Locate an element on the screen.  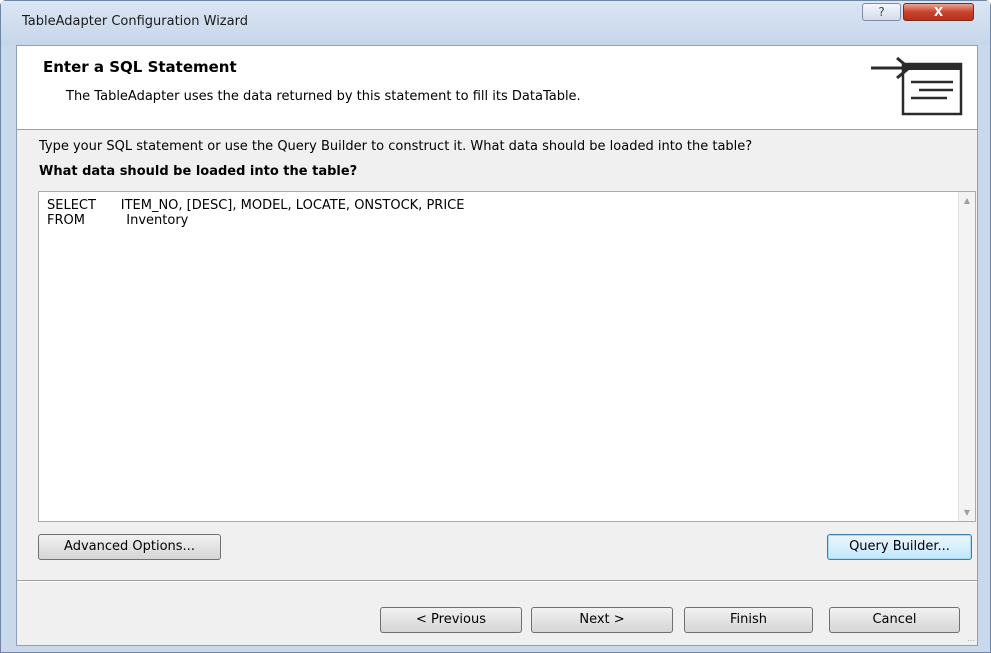
help-button: ? is located at coordinates (881, 12).